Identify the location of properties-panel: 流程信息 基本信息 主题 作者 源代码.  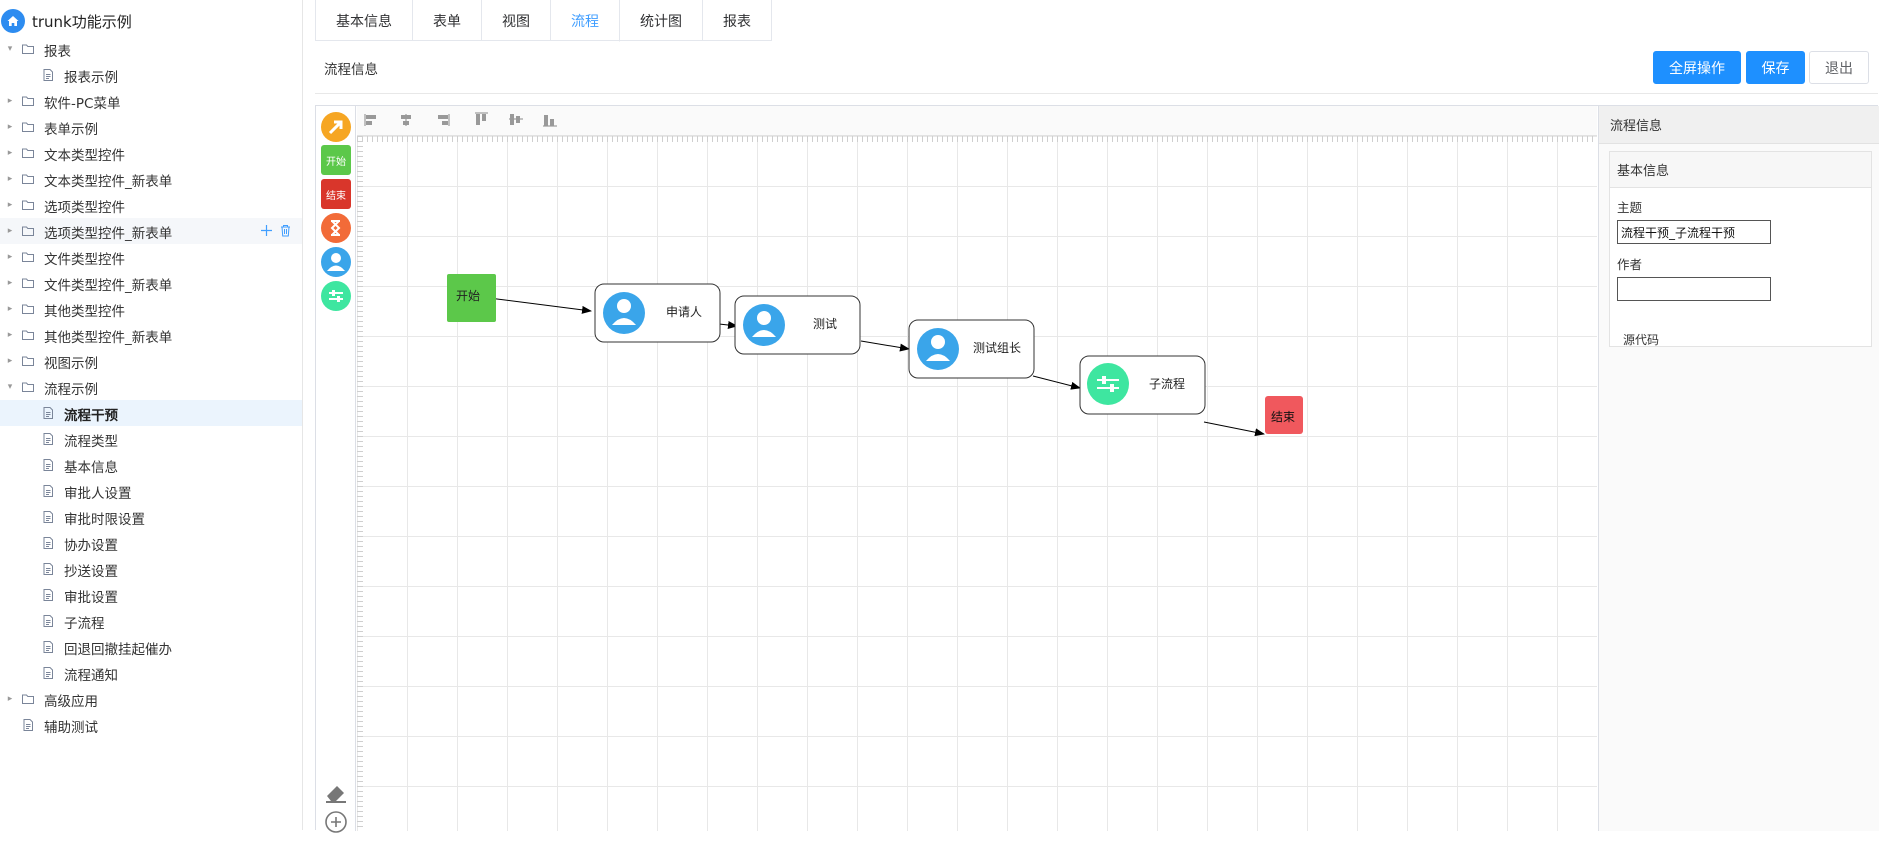
(1738, 468).